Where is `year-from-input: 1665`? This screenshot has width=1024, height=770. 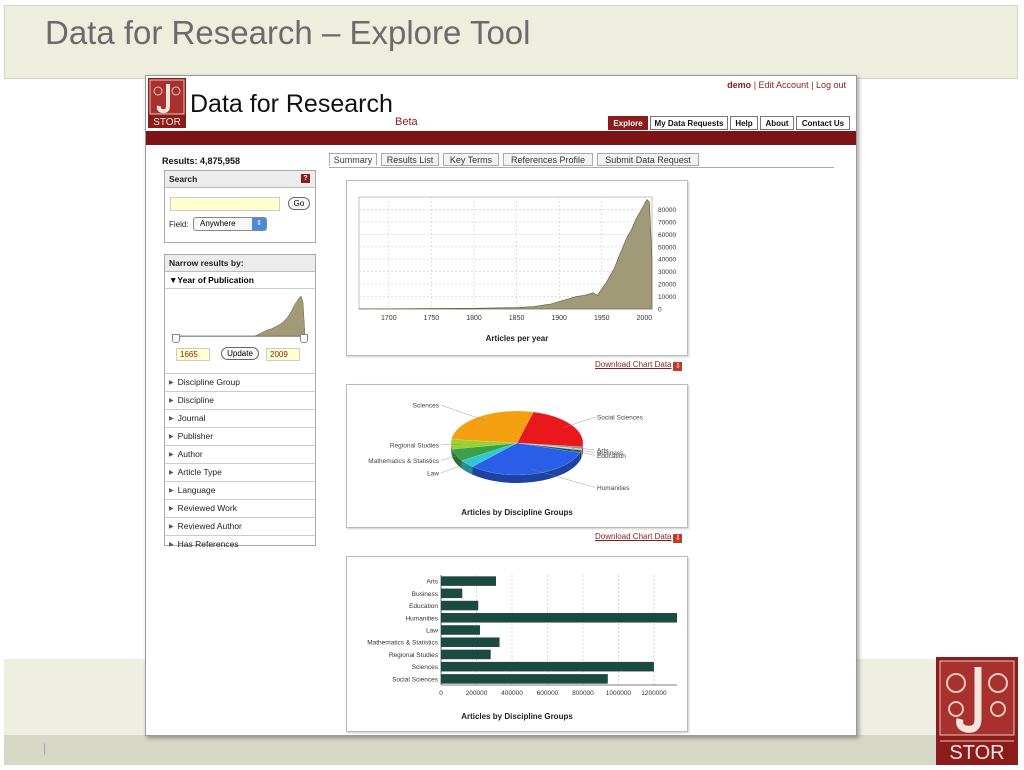
year-from-input: 1665 is located at coordinates (193, 354).